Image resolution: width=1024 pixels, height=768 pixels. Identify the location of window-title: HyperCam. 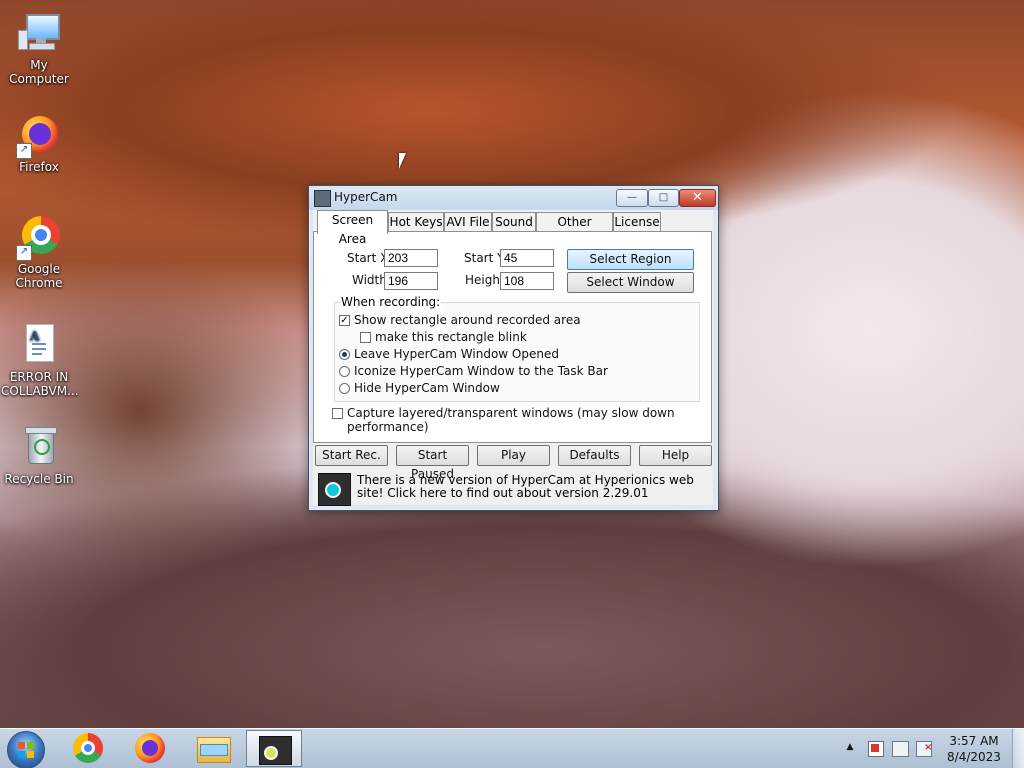
(366, 197).